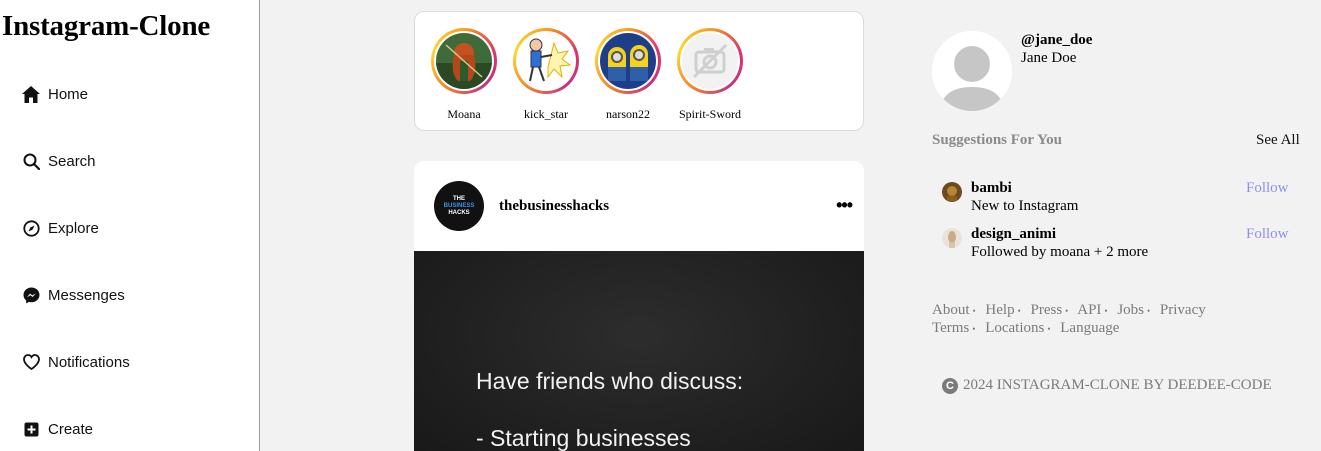 The image size is (1321, 451). Describe the element at coordinates (86, 295) in the screenshot. I see `sidebar-item-label: Messenges` at that location.